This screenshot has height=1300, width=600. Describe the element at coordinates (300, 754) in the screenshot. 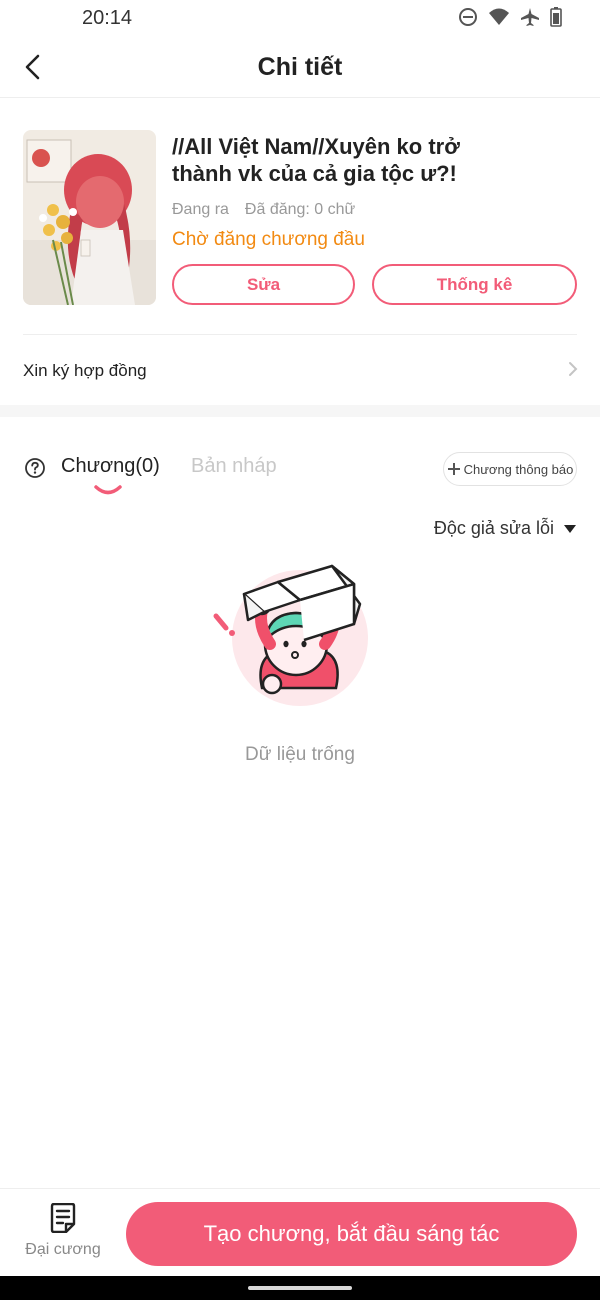

I see `empty-state-text: Dữ liệu trống` at that location.